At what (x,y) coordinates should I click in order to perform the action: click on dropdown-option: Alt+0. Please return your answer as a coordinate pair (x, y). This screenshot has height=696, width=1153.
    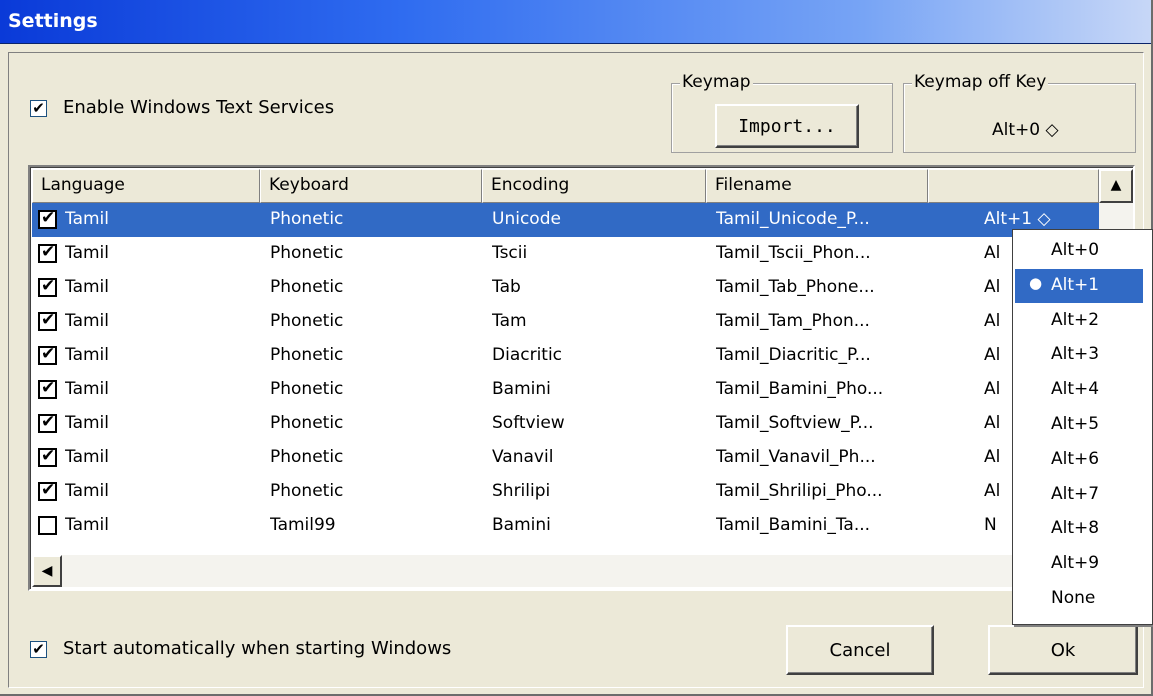
    Looking at the image, I should click on (1079, 251).